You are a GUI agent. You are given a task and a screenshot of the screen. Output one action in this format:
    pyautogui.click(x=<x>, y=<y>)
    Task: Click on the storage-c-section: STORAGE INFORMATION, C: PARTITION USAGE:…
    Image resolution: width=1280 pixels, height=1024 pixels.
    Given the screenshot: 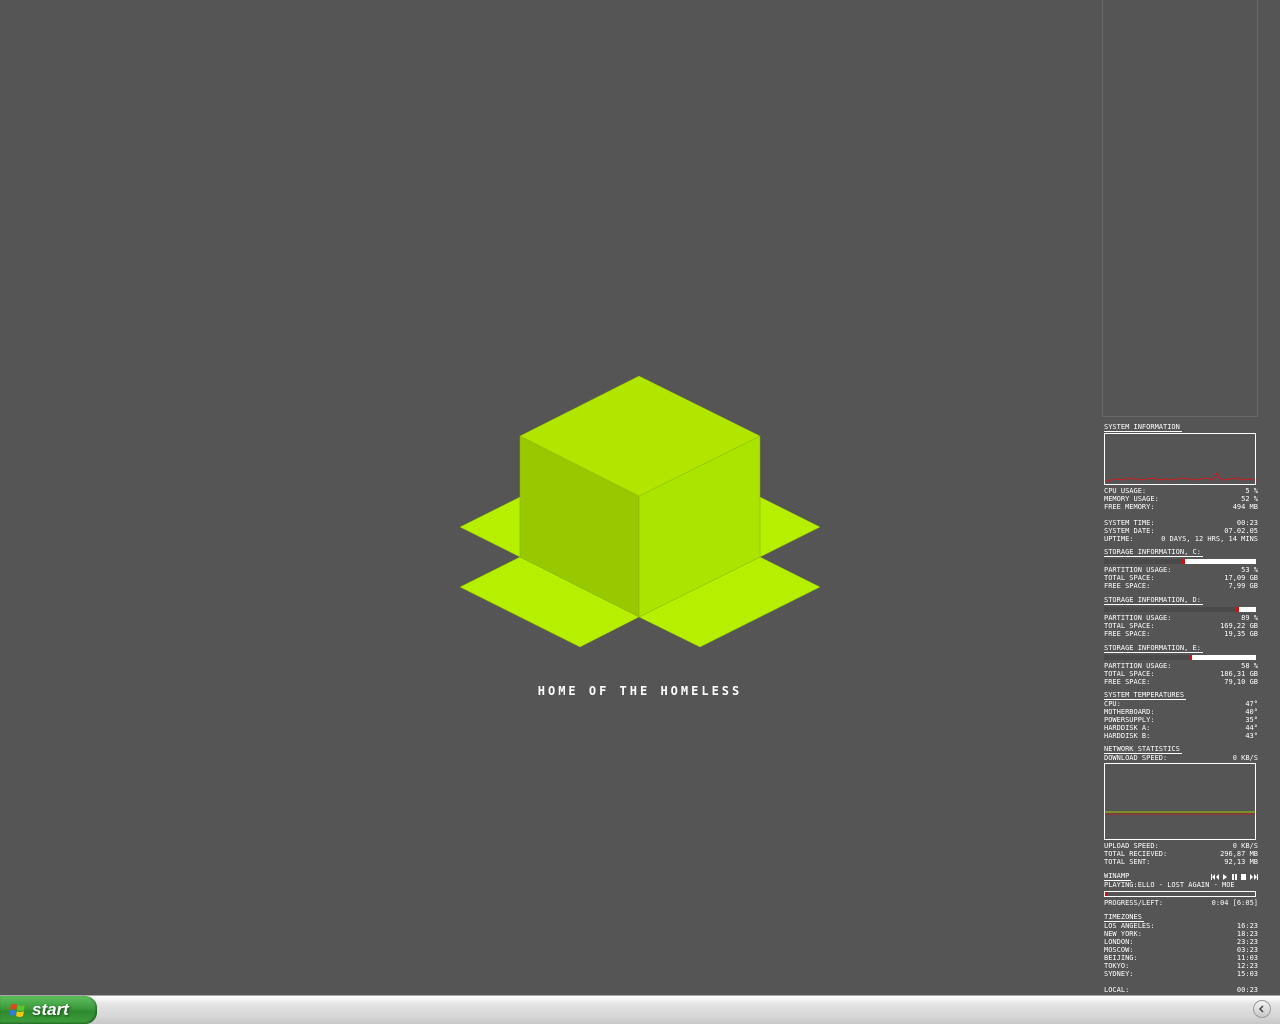 What is the action you would take?
    pyautogui.click(x=1181, y=569)
    